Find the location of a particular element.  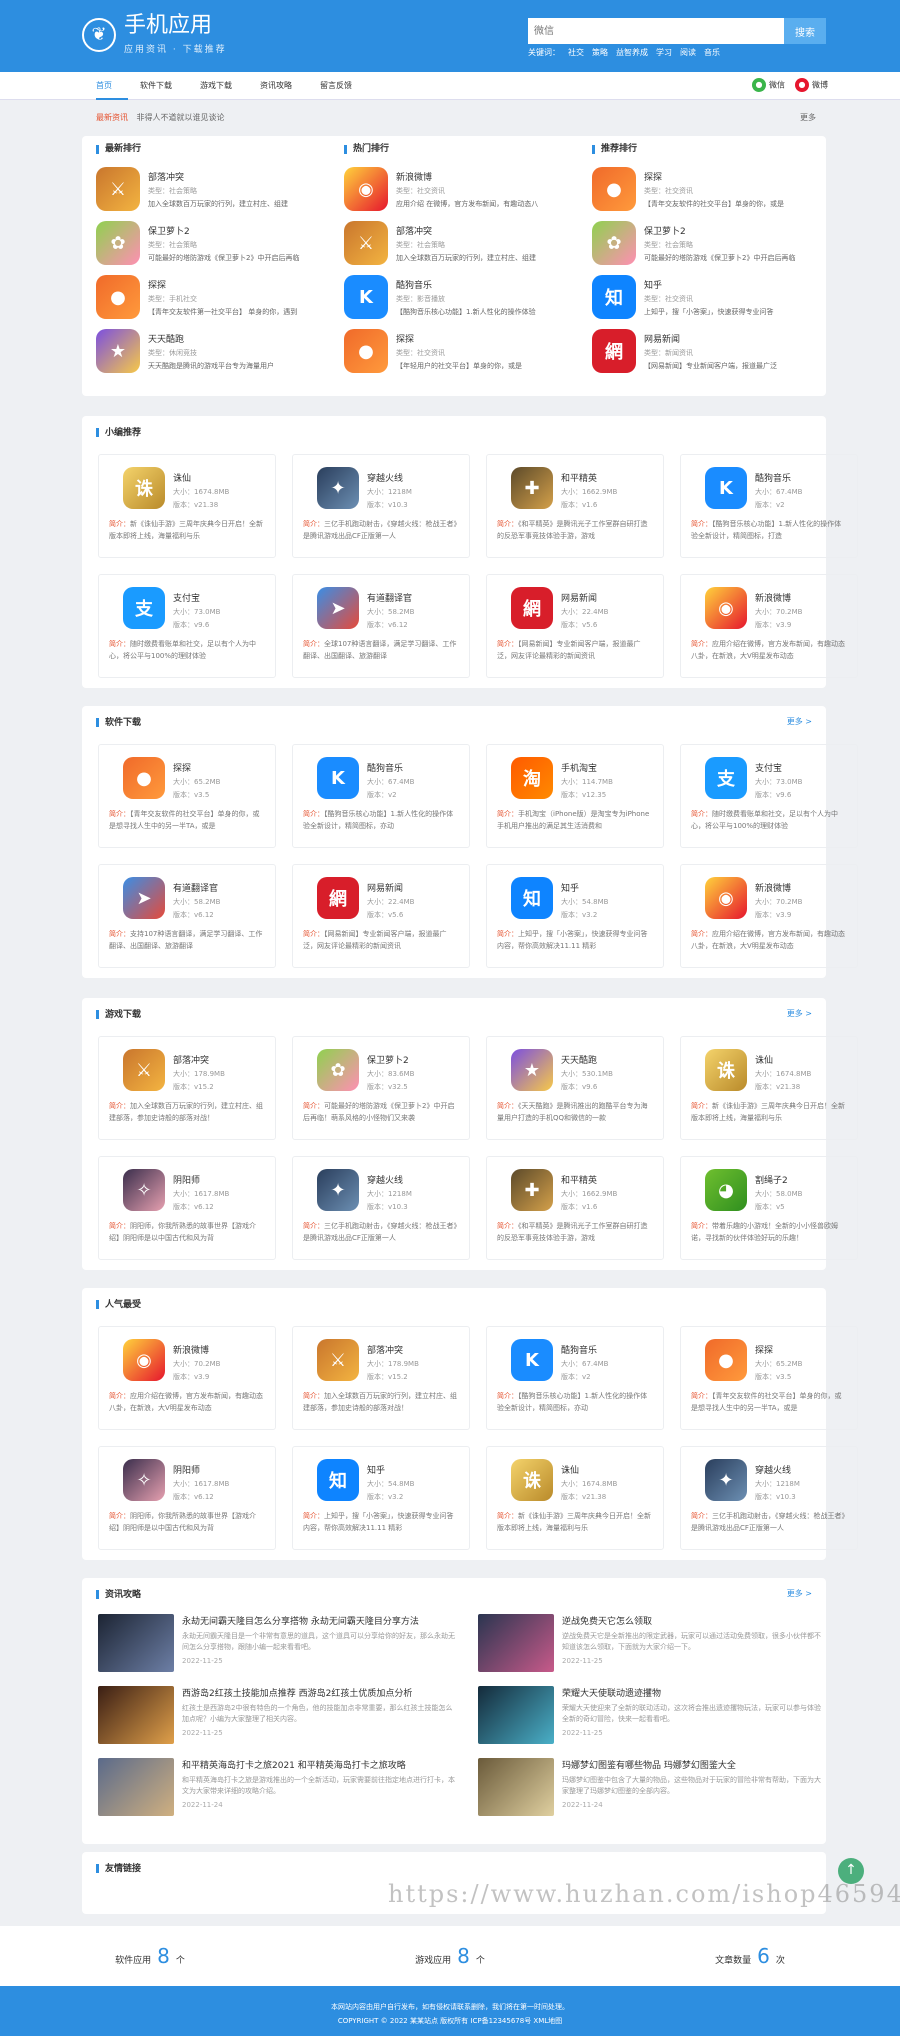

nav-feedback: 留言反馈 is located at coordinates (344, 86).